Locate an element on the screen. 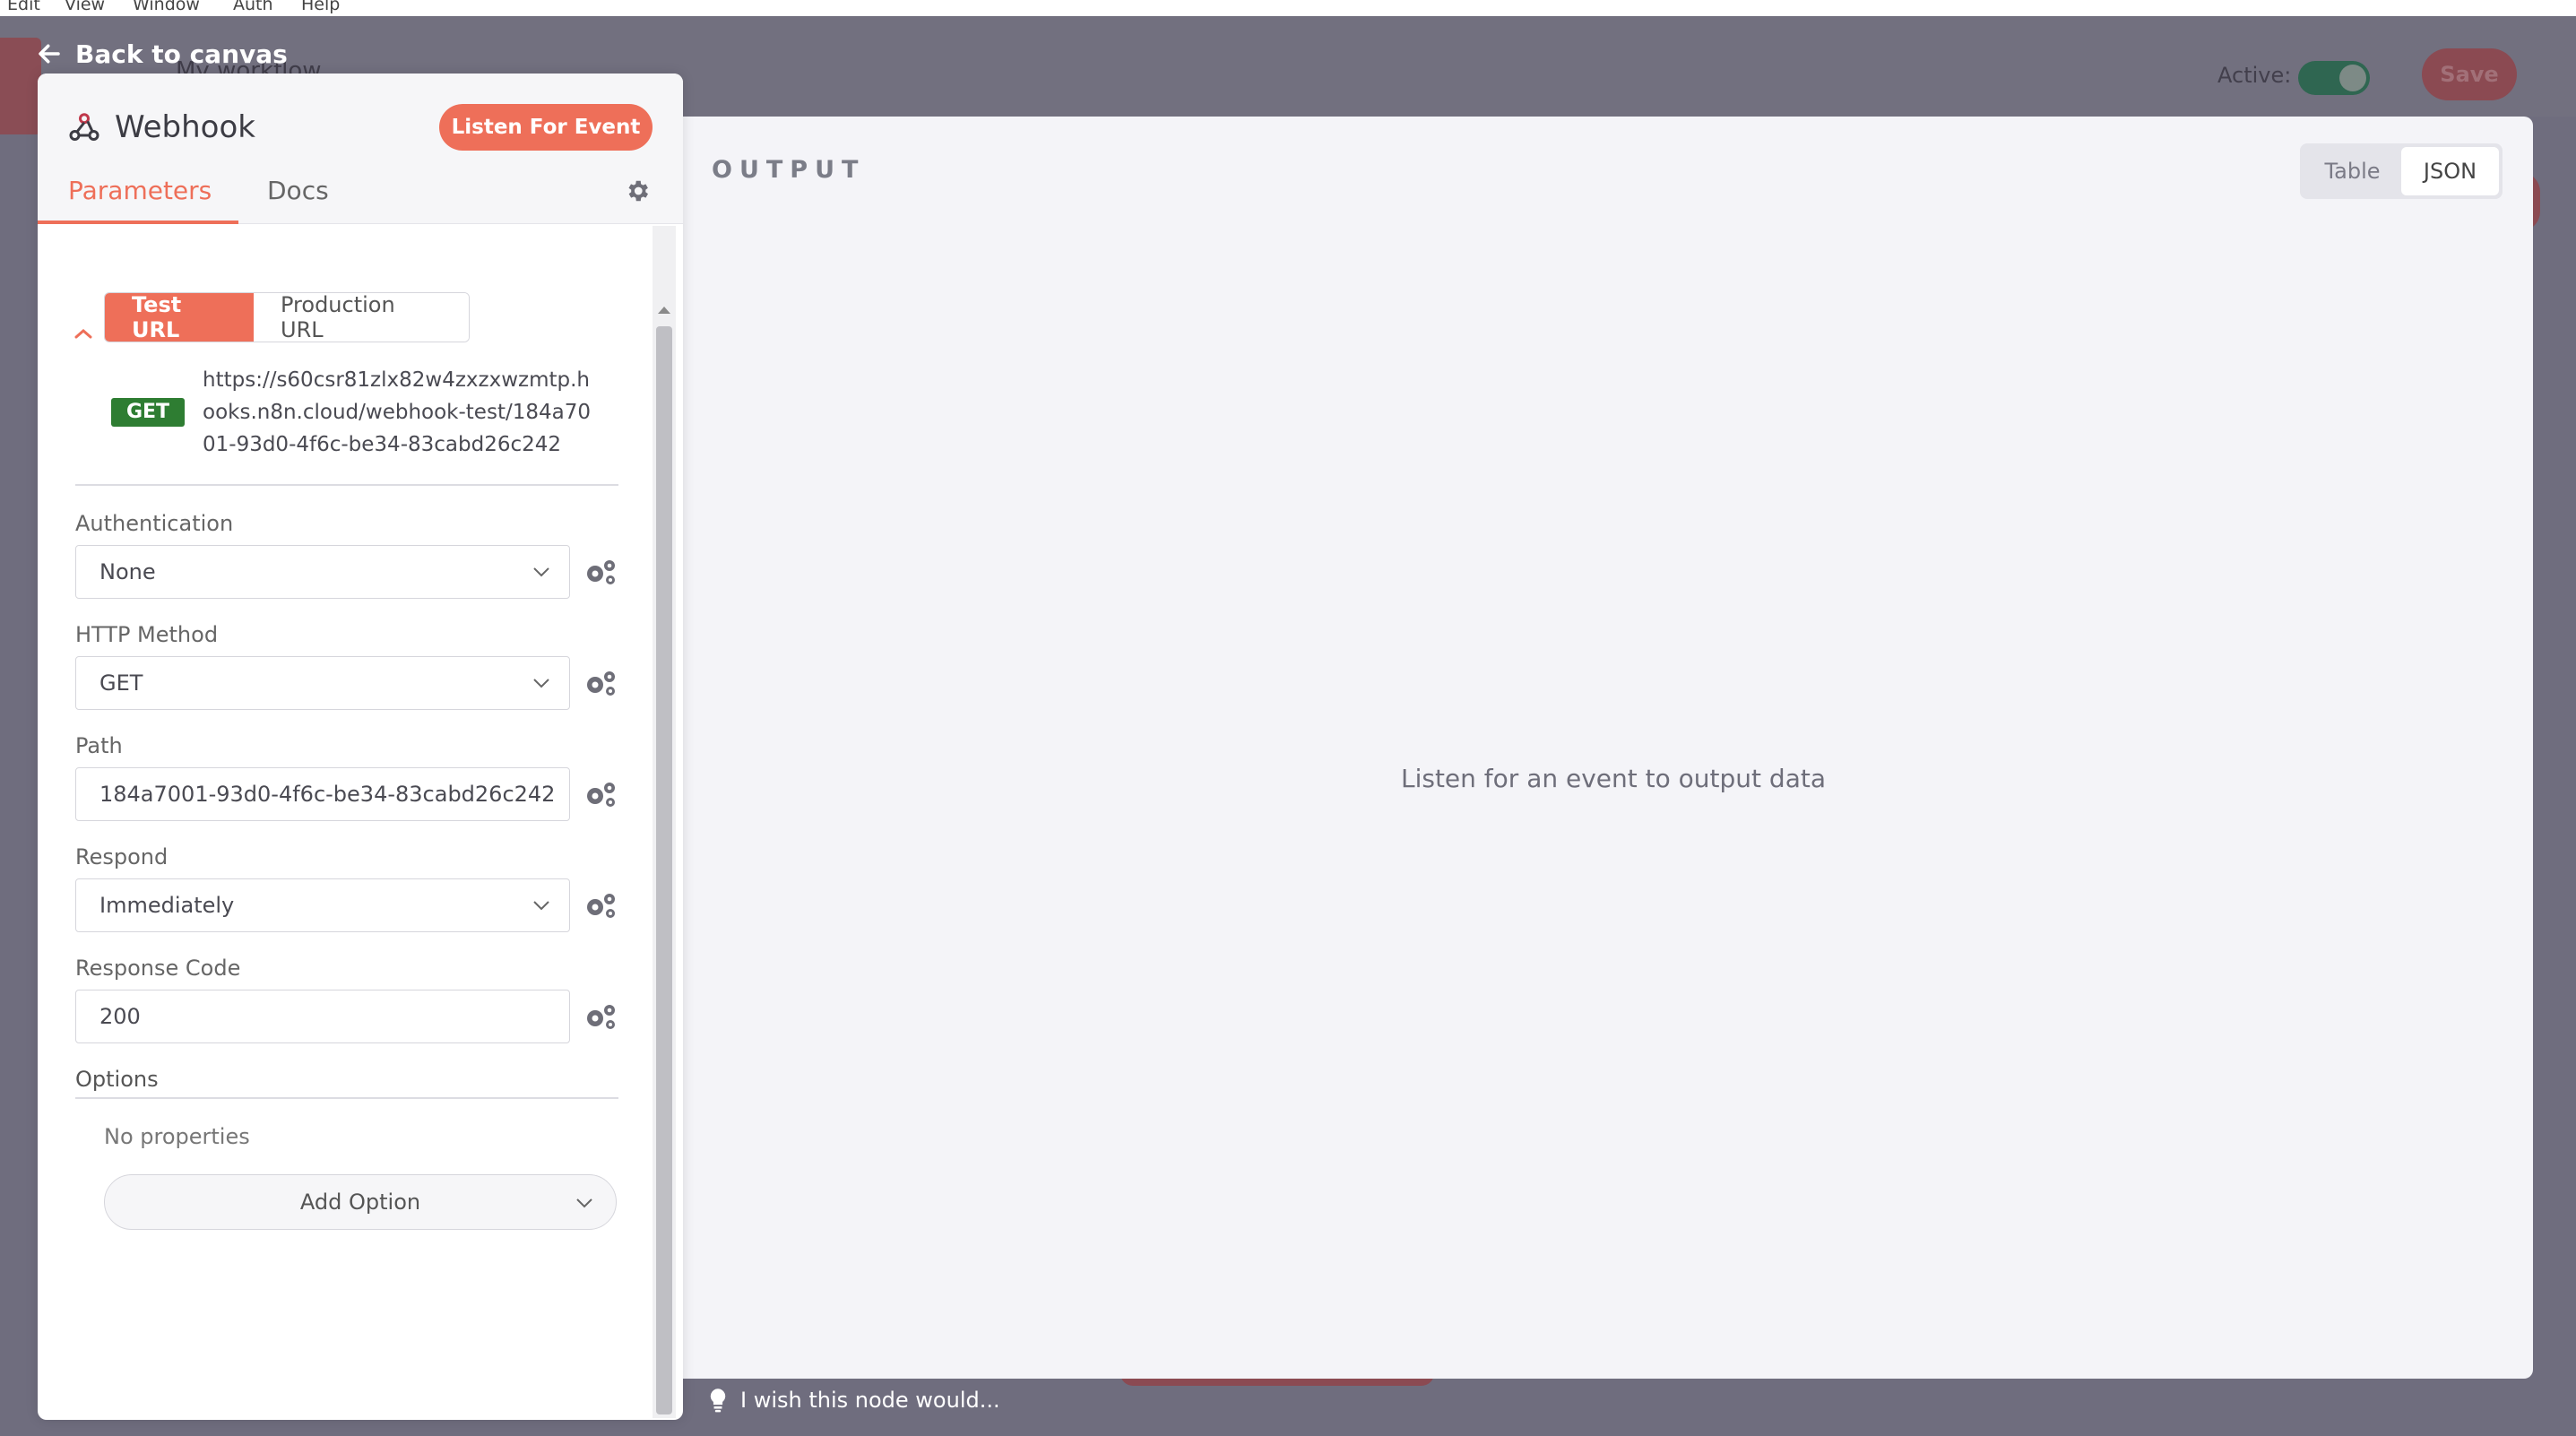 The image size is (2576, 1436). menu-edit: Edit is located at coordinates (23, 7).